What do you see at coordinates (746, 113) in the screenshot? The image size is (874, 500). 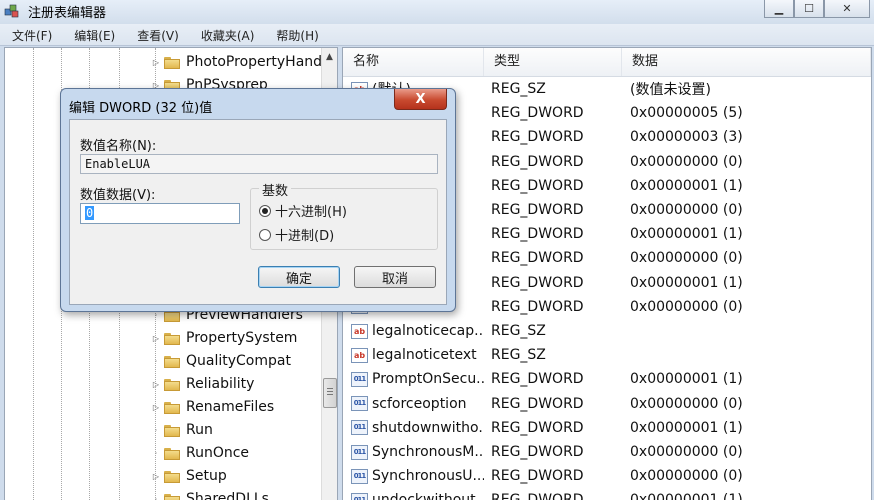 I see `value-data-cell: 0x00000005 (5)` at bounding box center [746, 113].